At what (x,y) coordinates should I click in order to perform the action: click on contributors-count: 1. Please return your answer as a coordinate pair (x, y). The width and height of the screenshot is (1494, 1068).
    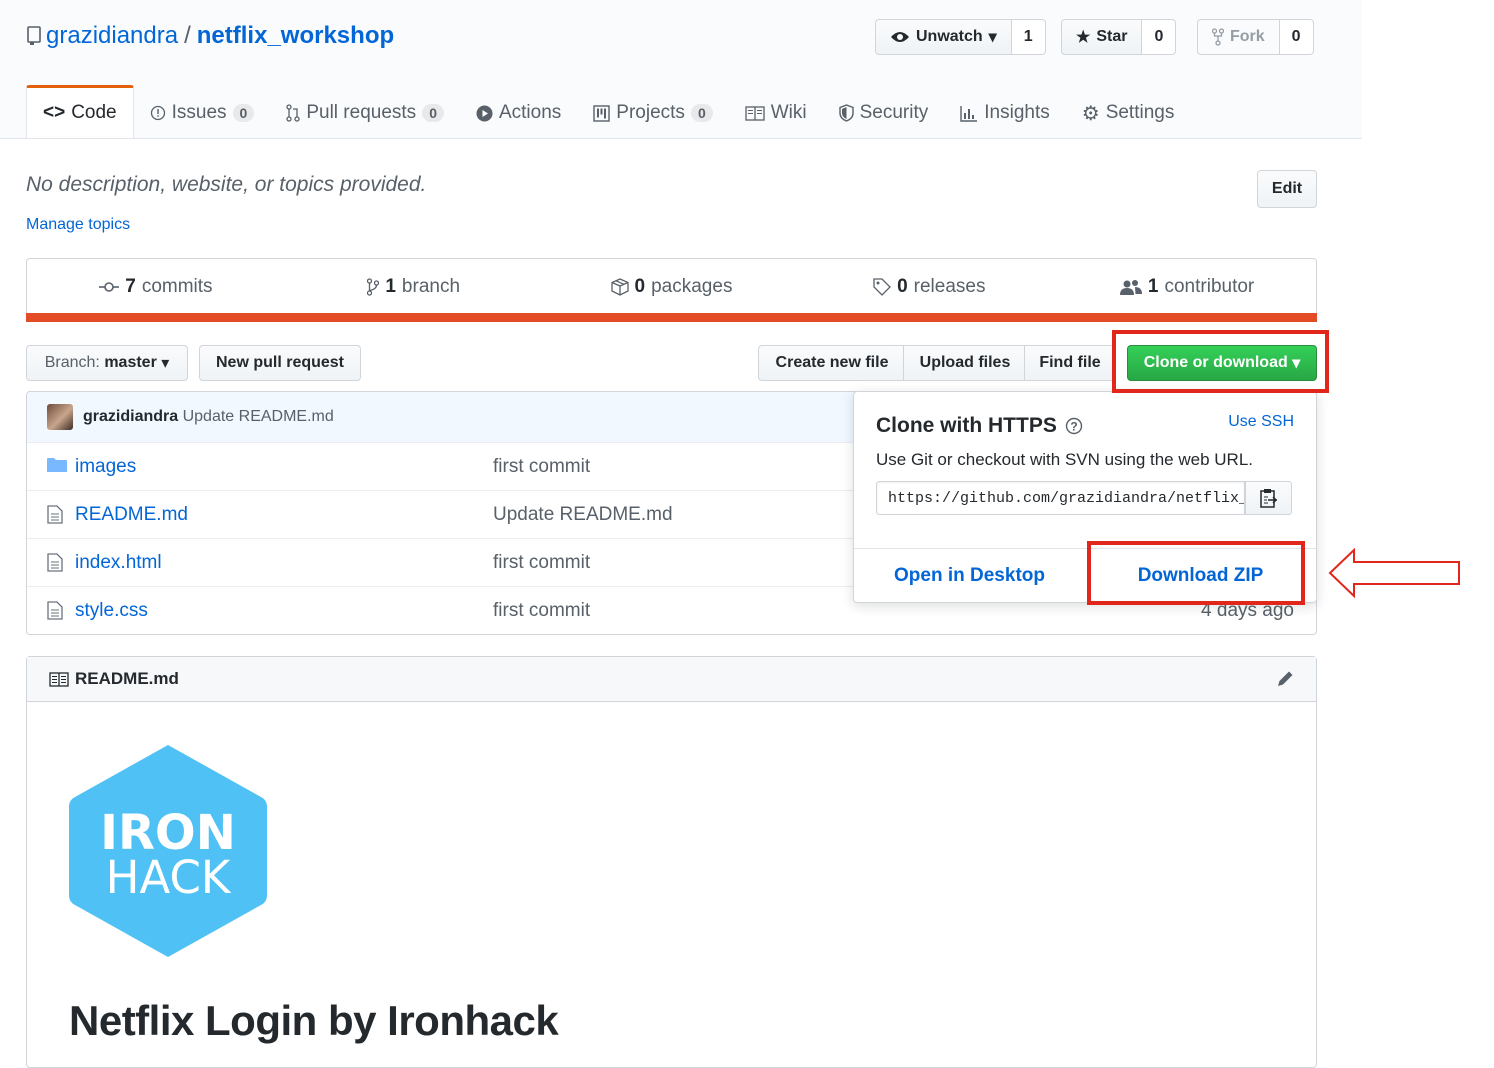
    Looking at the image, I should click on (1153, 286).